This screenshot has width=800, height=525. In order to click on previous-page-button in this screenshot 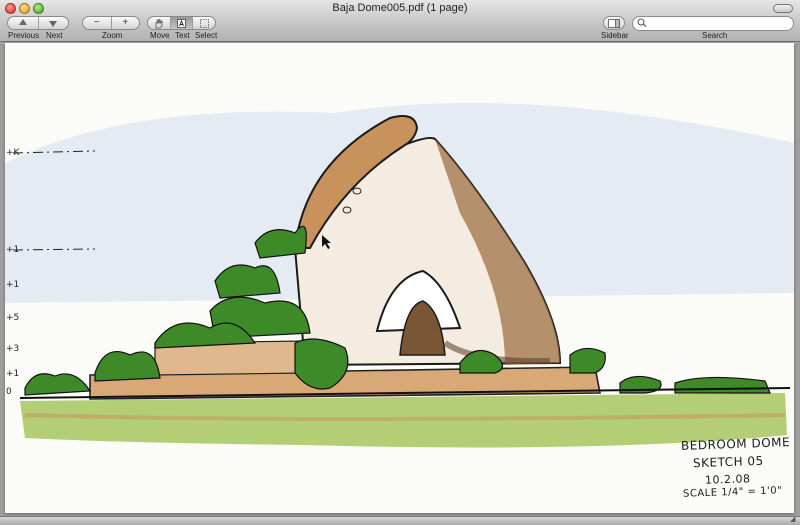, I will do `click(23, 23)`.